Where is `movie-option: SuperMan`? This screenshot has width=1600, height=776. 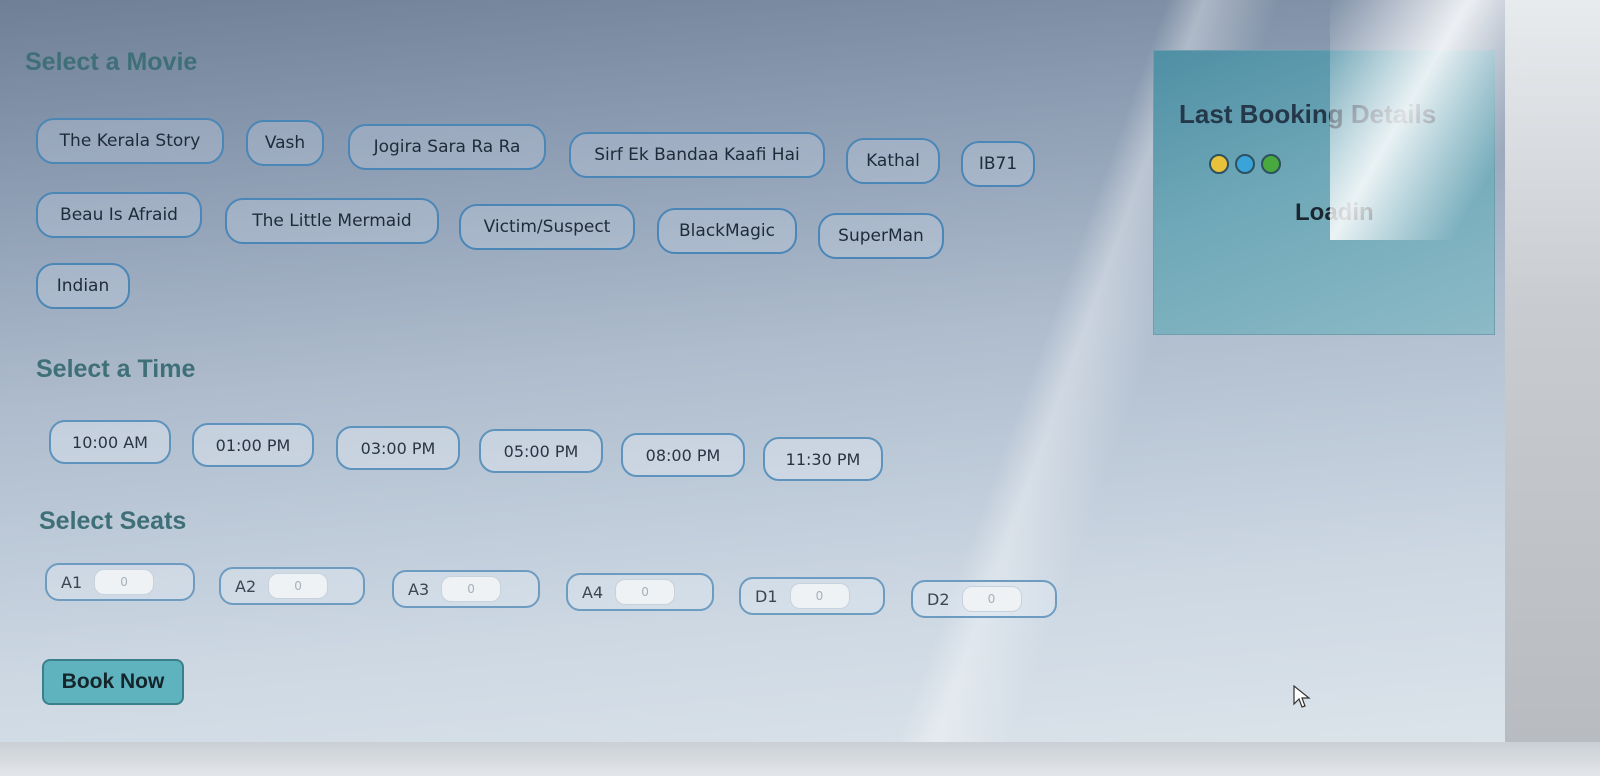 movie-option: SuperMan is located at coordinates (881, 236).